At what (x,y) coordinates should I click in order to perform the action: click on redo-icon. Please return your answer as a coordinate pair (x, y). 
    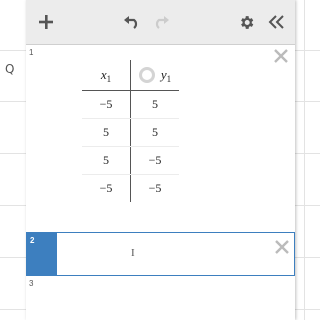
    Looking at the image, I should click on (162, 22).